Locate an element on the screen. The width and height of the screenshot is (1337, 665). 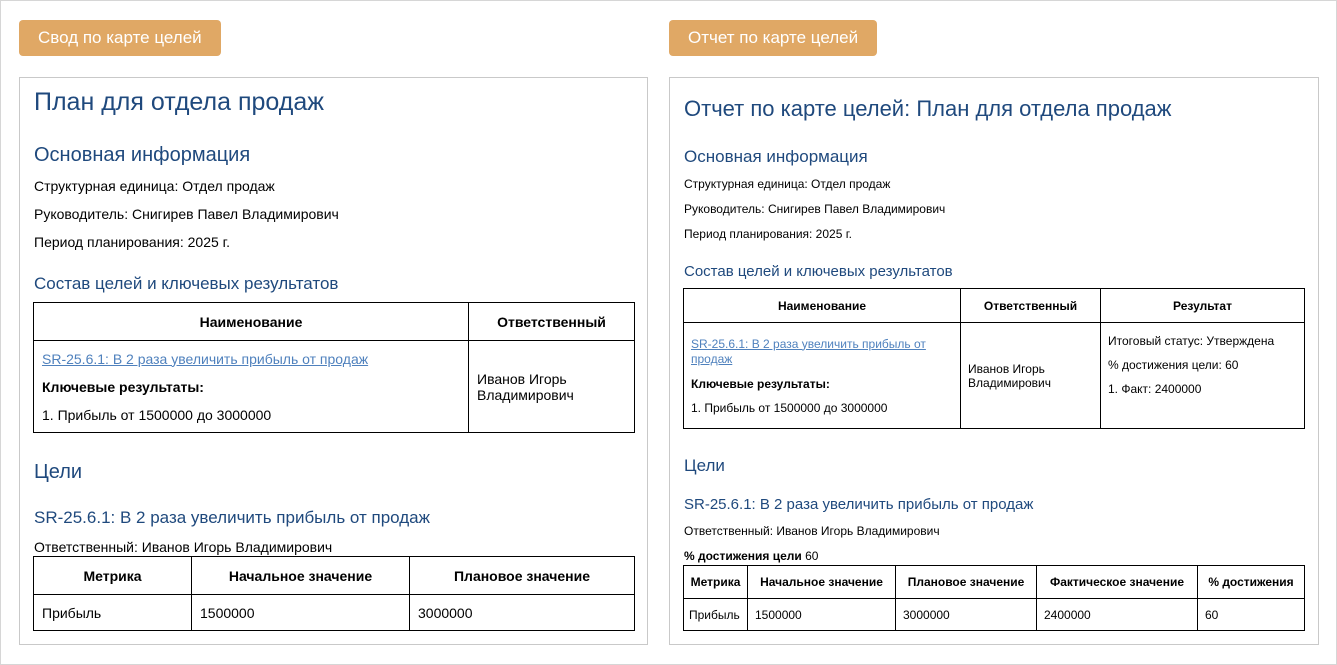
table-header-row: Наименование Ответственный is located at coordinates (334, 321).